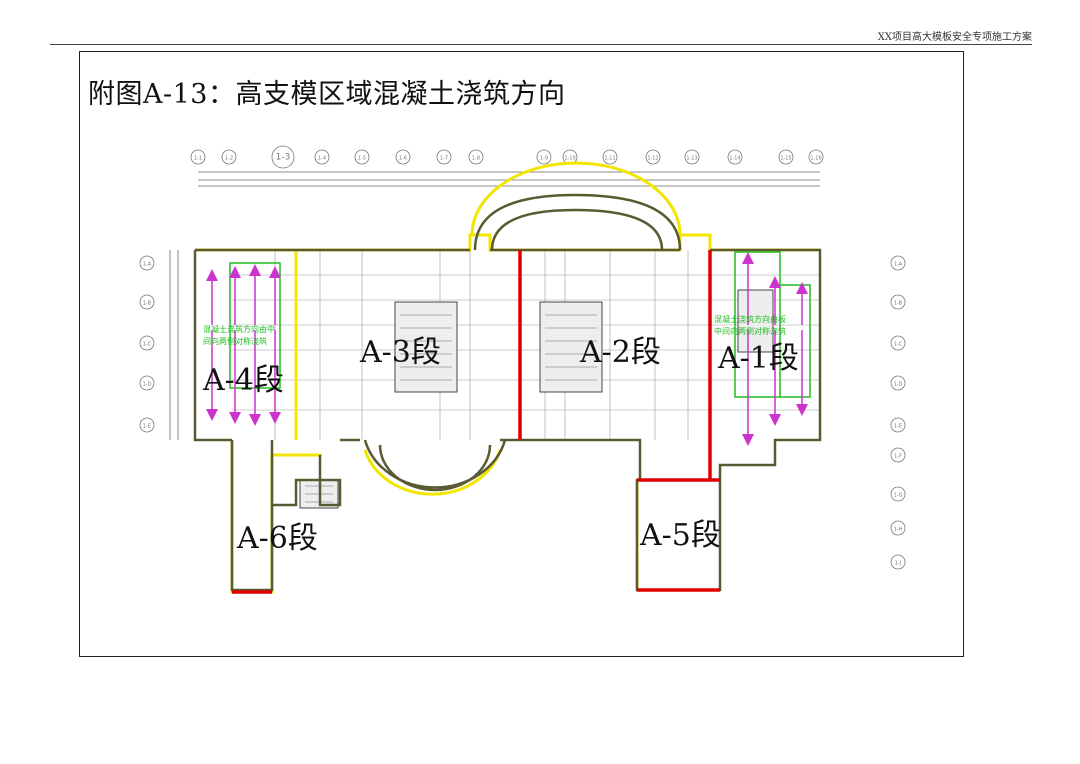 Image resolution: width=1080 pixels, height=764 pixels. I want to click on axis-right-bubble-label: 1-A, so click(898, 265).